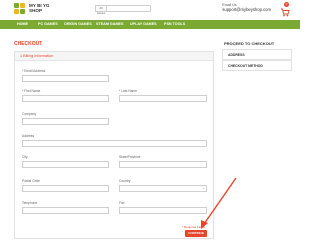  What do you see at coordinates (163, 188) in the screenshot?
I see `country-select: ⌄` at bounding box center [163, 188].